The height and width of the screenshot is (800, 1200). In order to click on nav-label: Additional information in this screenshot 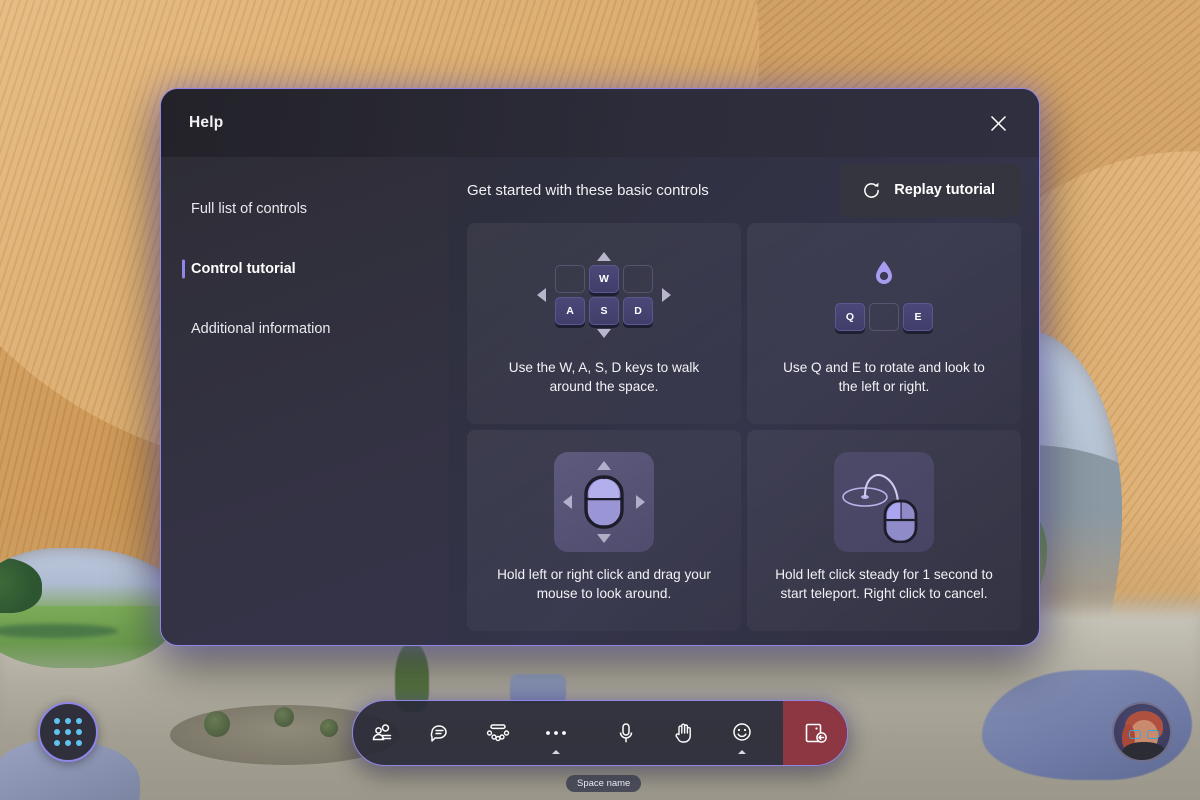, I will do `click(261, 329)`.